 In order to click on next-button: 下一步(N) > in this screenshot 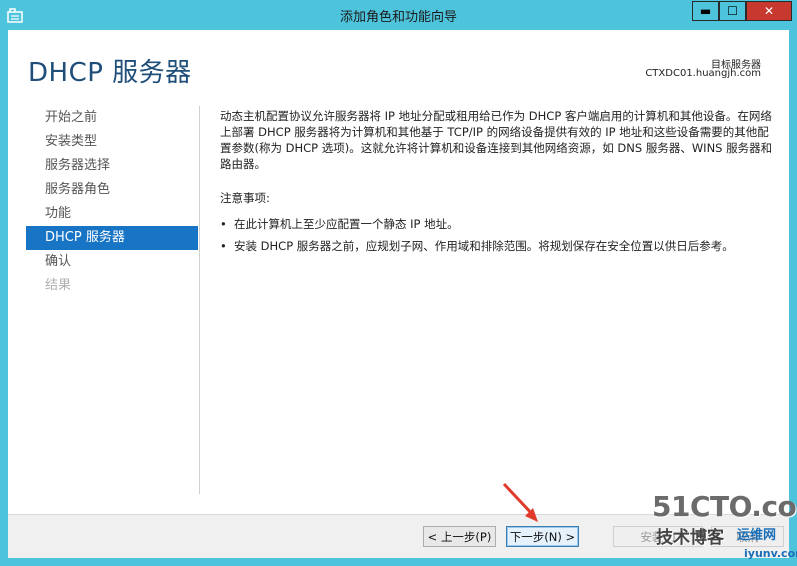, I will do `click(542, 536)`.